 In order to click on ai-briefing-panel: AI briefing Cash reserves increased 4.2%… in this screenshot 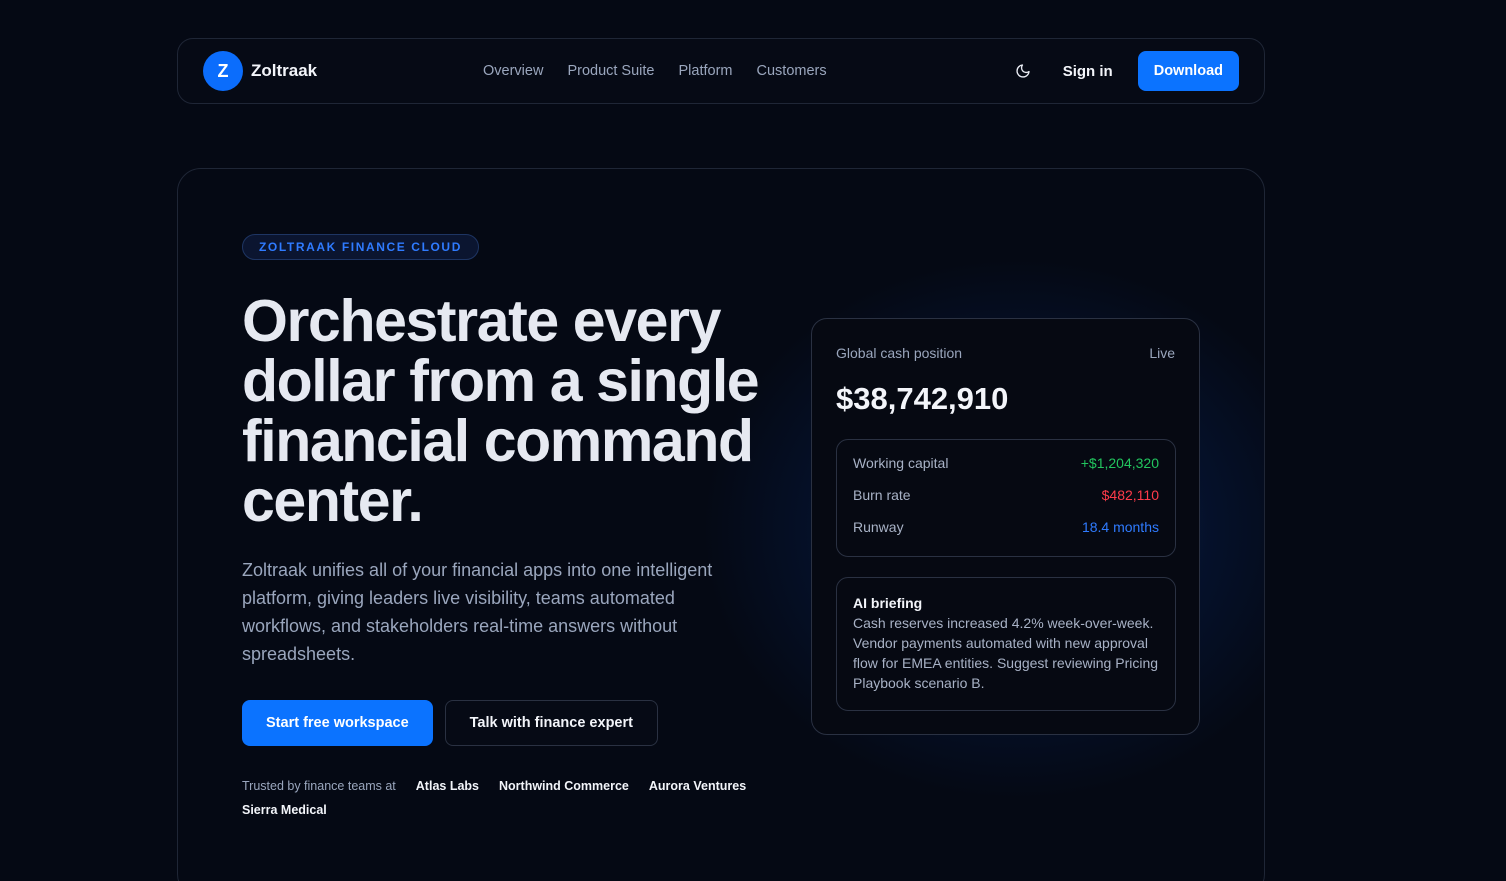, I will do `click(1006, 644)`.